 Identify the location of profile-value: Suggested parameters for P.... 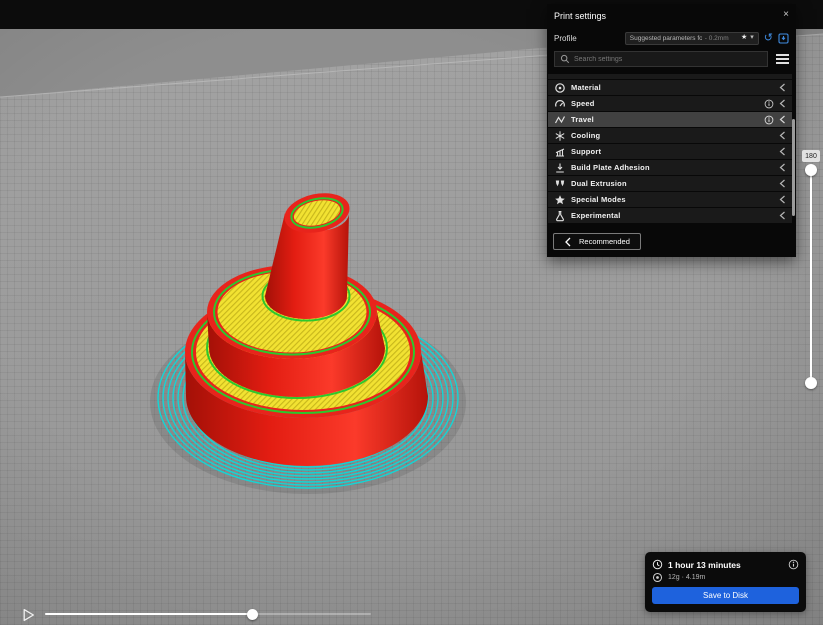
(665, 38).